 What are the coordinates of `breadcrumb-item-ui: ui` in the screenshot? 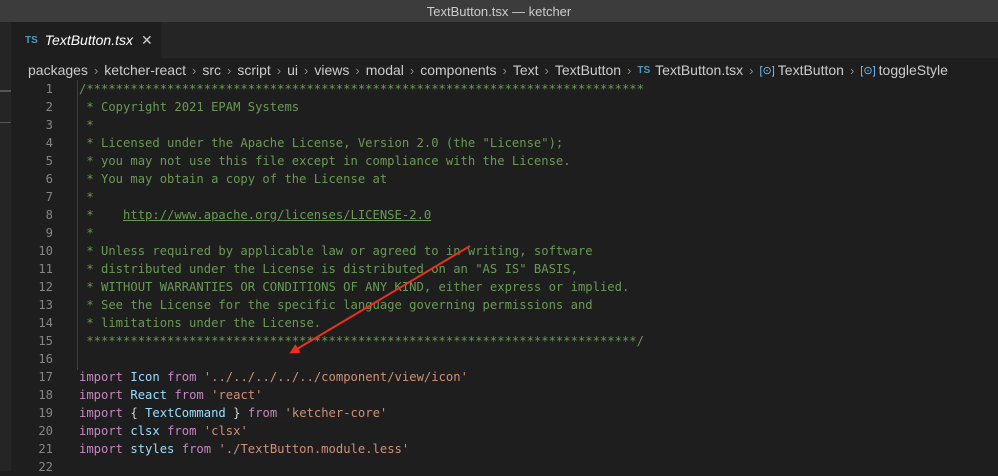 It's located at (292, 70).